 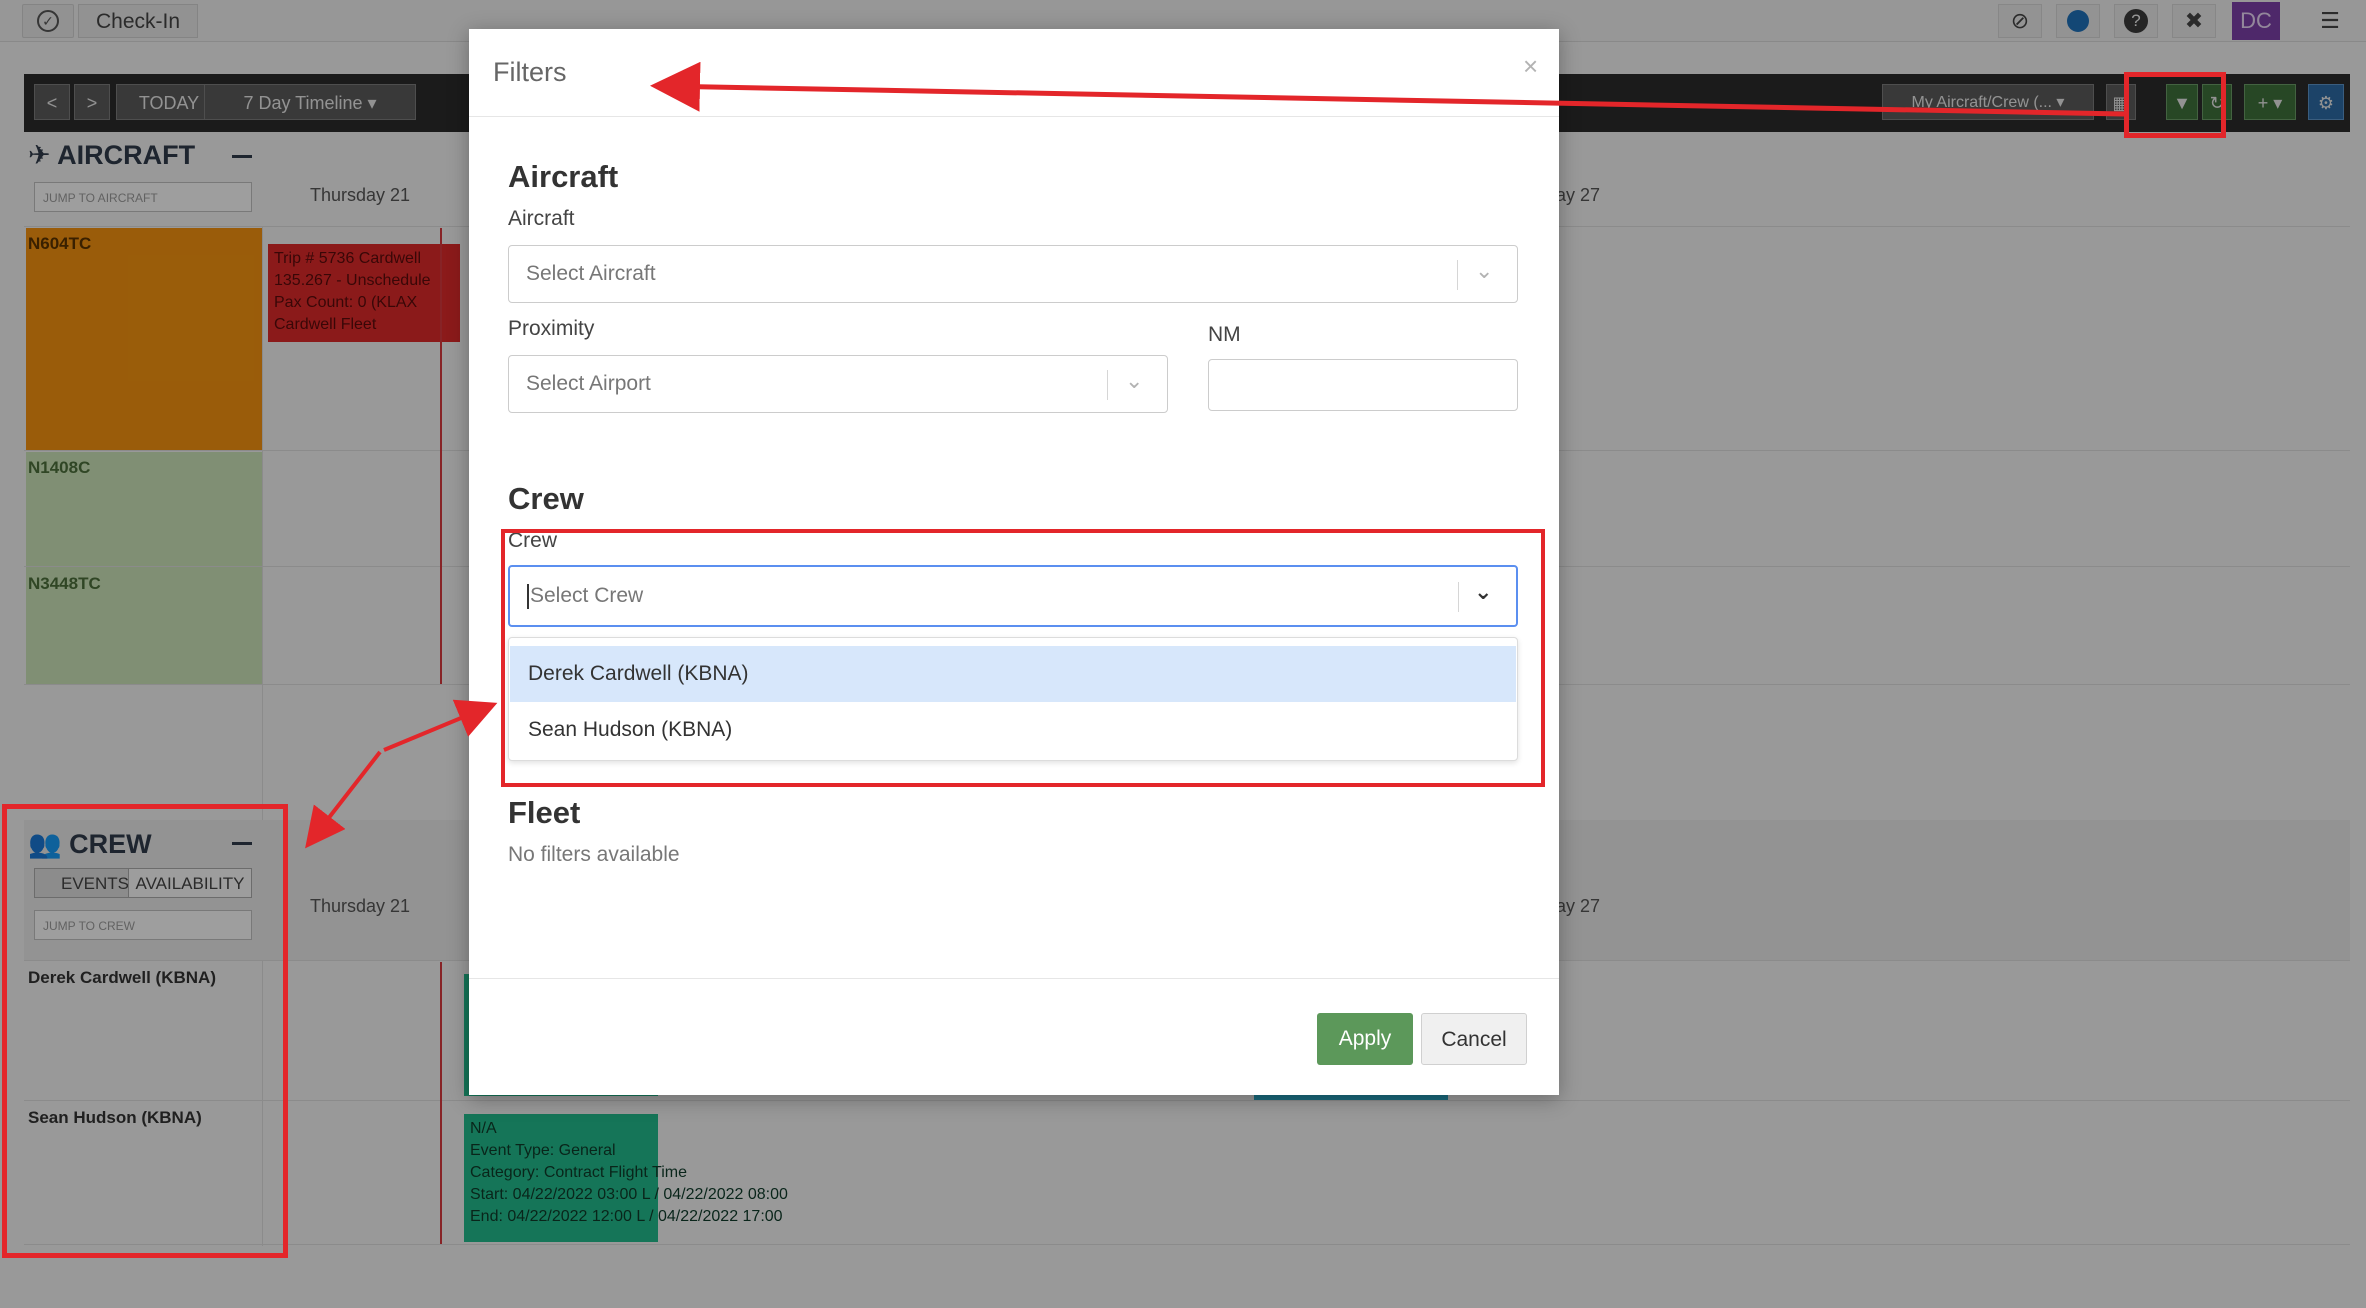 I want to click on proximity-select: Select Airport ⌄, so click(x=838, y=384).